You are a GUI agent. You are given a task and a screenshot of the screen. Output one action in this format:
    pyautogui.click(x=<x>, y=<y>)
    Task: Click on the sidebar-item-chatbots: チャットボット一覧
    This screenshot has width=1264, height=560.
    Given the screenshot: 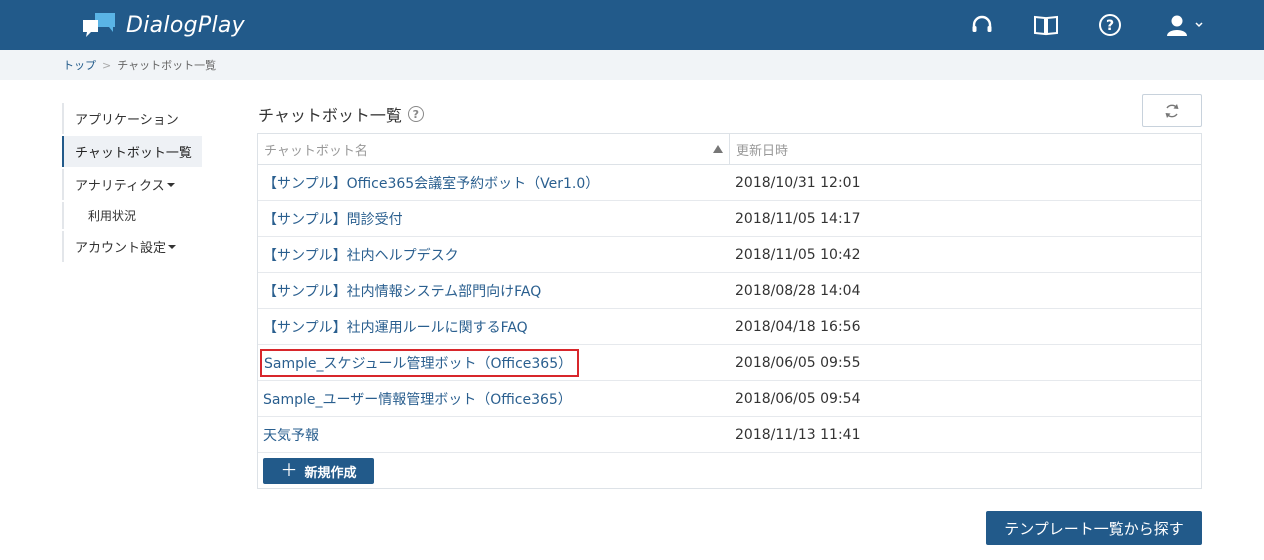 What is the action you would take?
    pyautogui.click(x=132, y=151)
    